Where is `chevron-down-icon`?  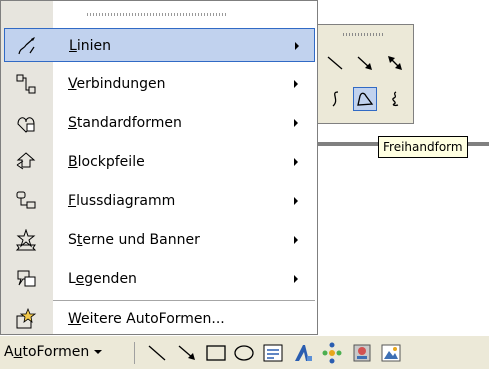
chevron-down-icon is located at coordinates (98, 352).